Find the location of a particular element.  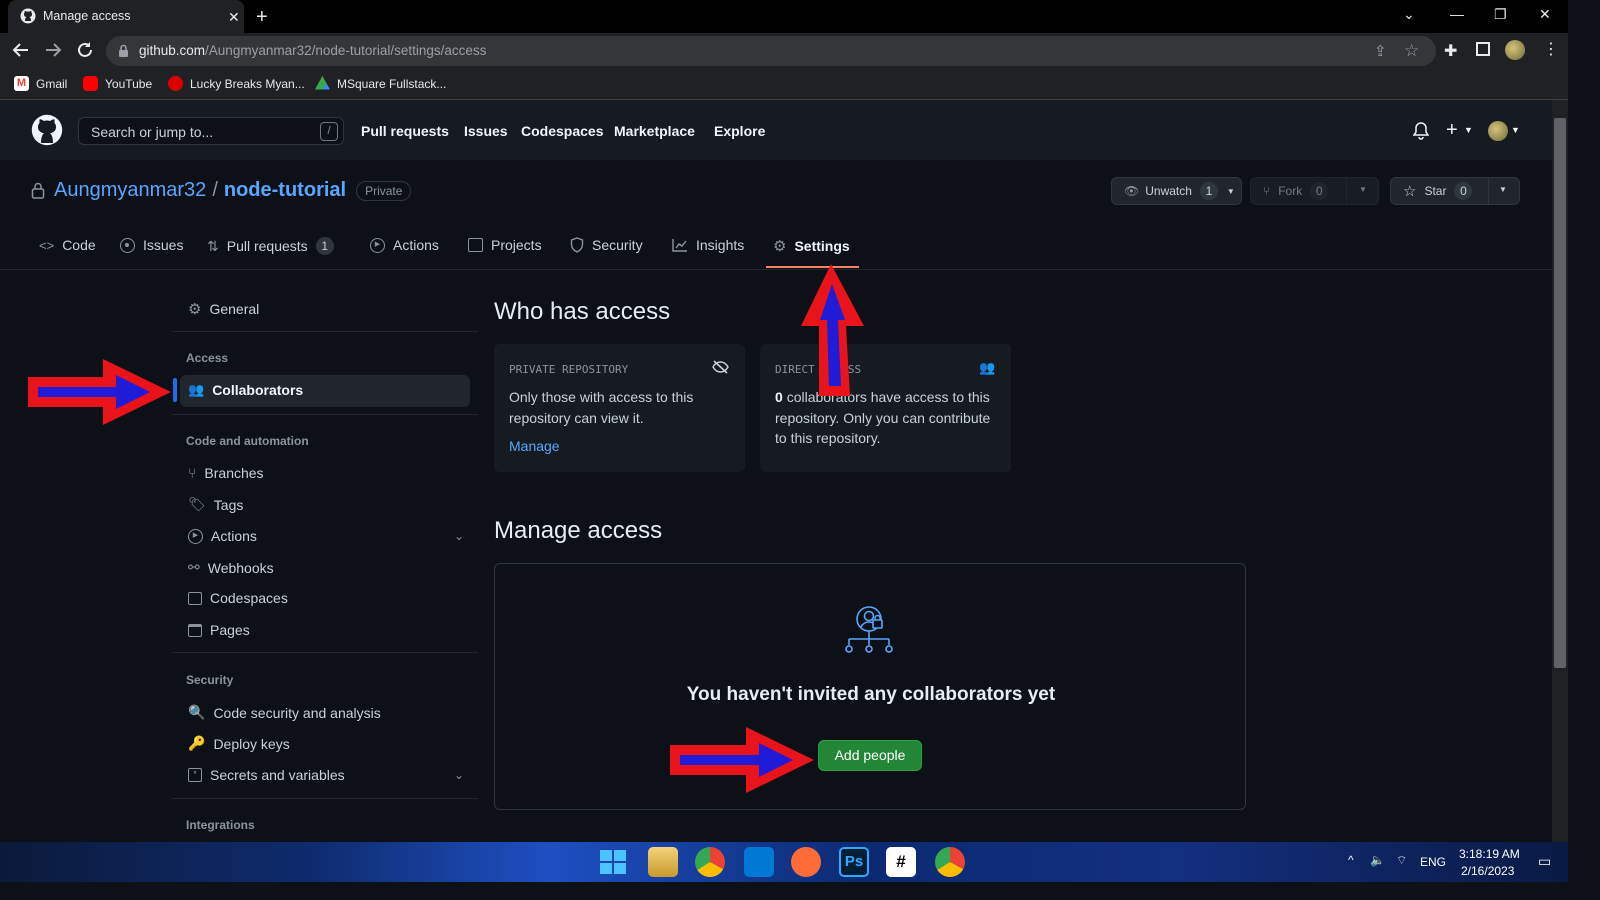

nav-explore: Explore is located at coordinates (739, 131).